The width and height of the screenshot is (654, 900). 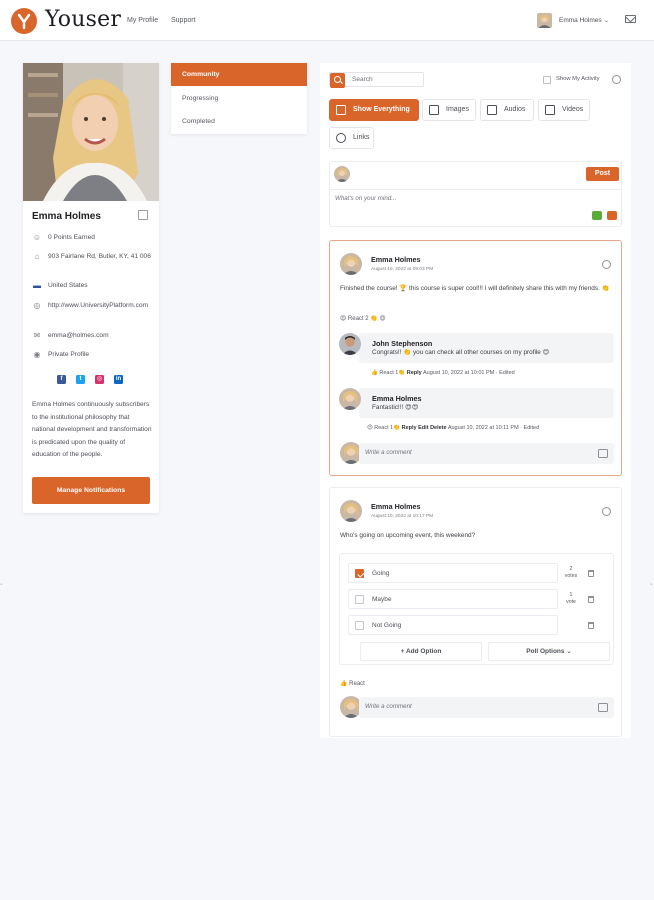 I want to click on filter-links: Links, so click(x=351, y=138).